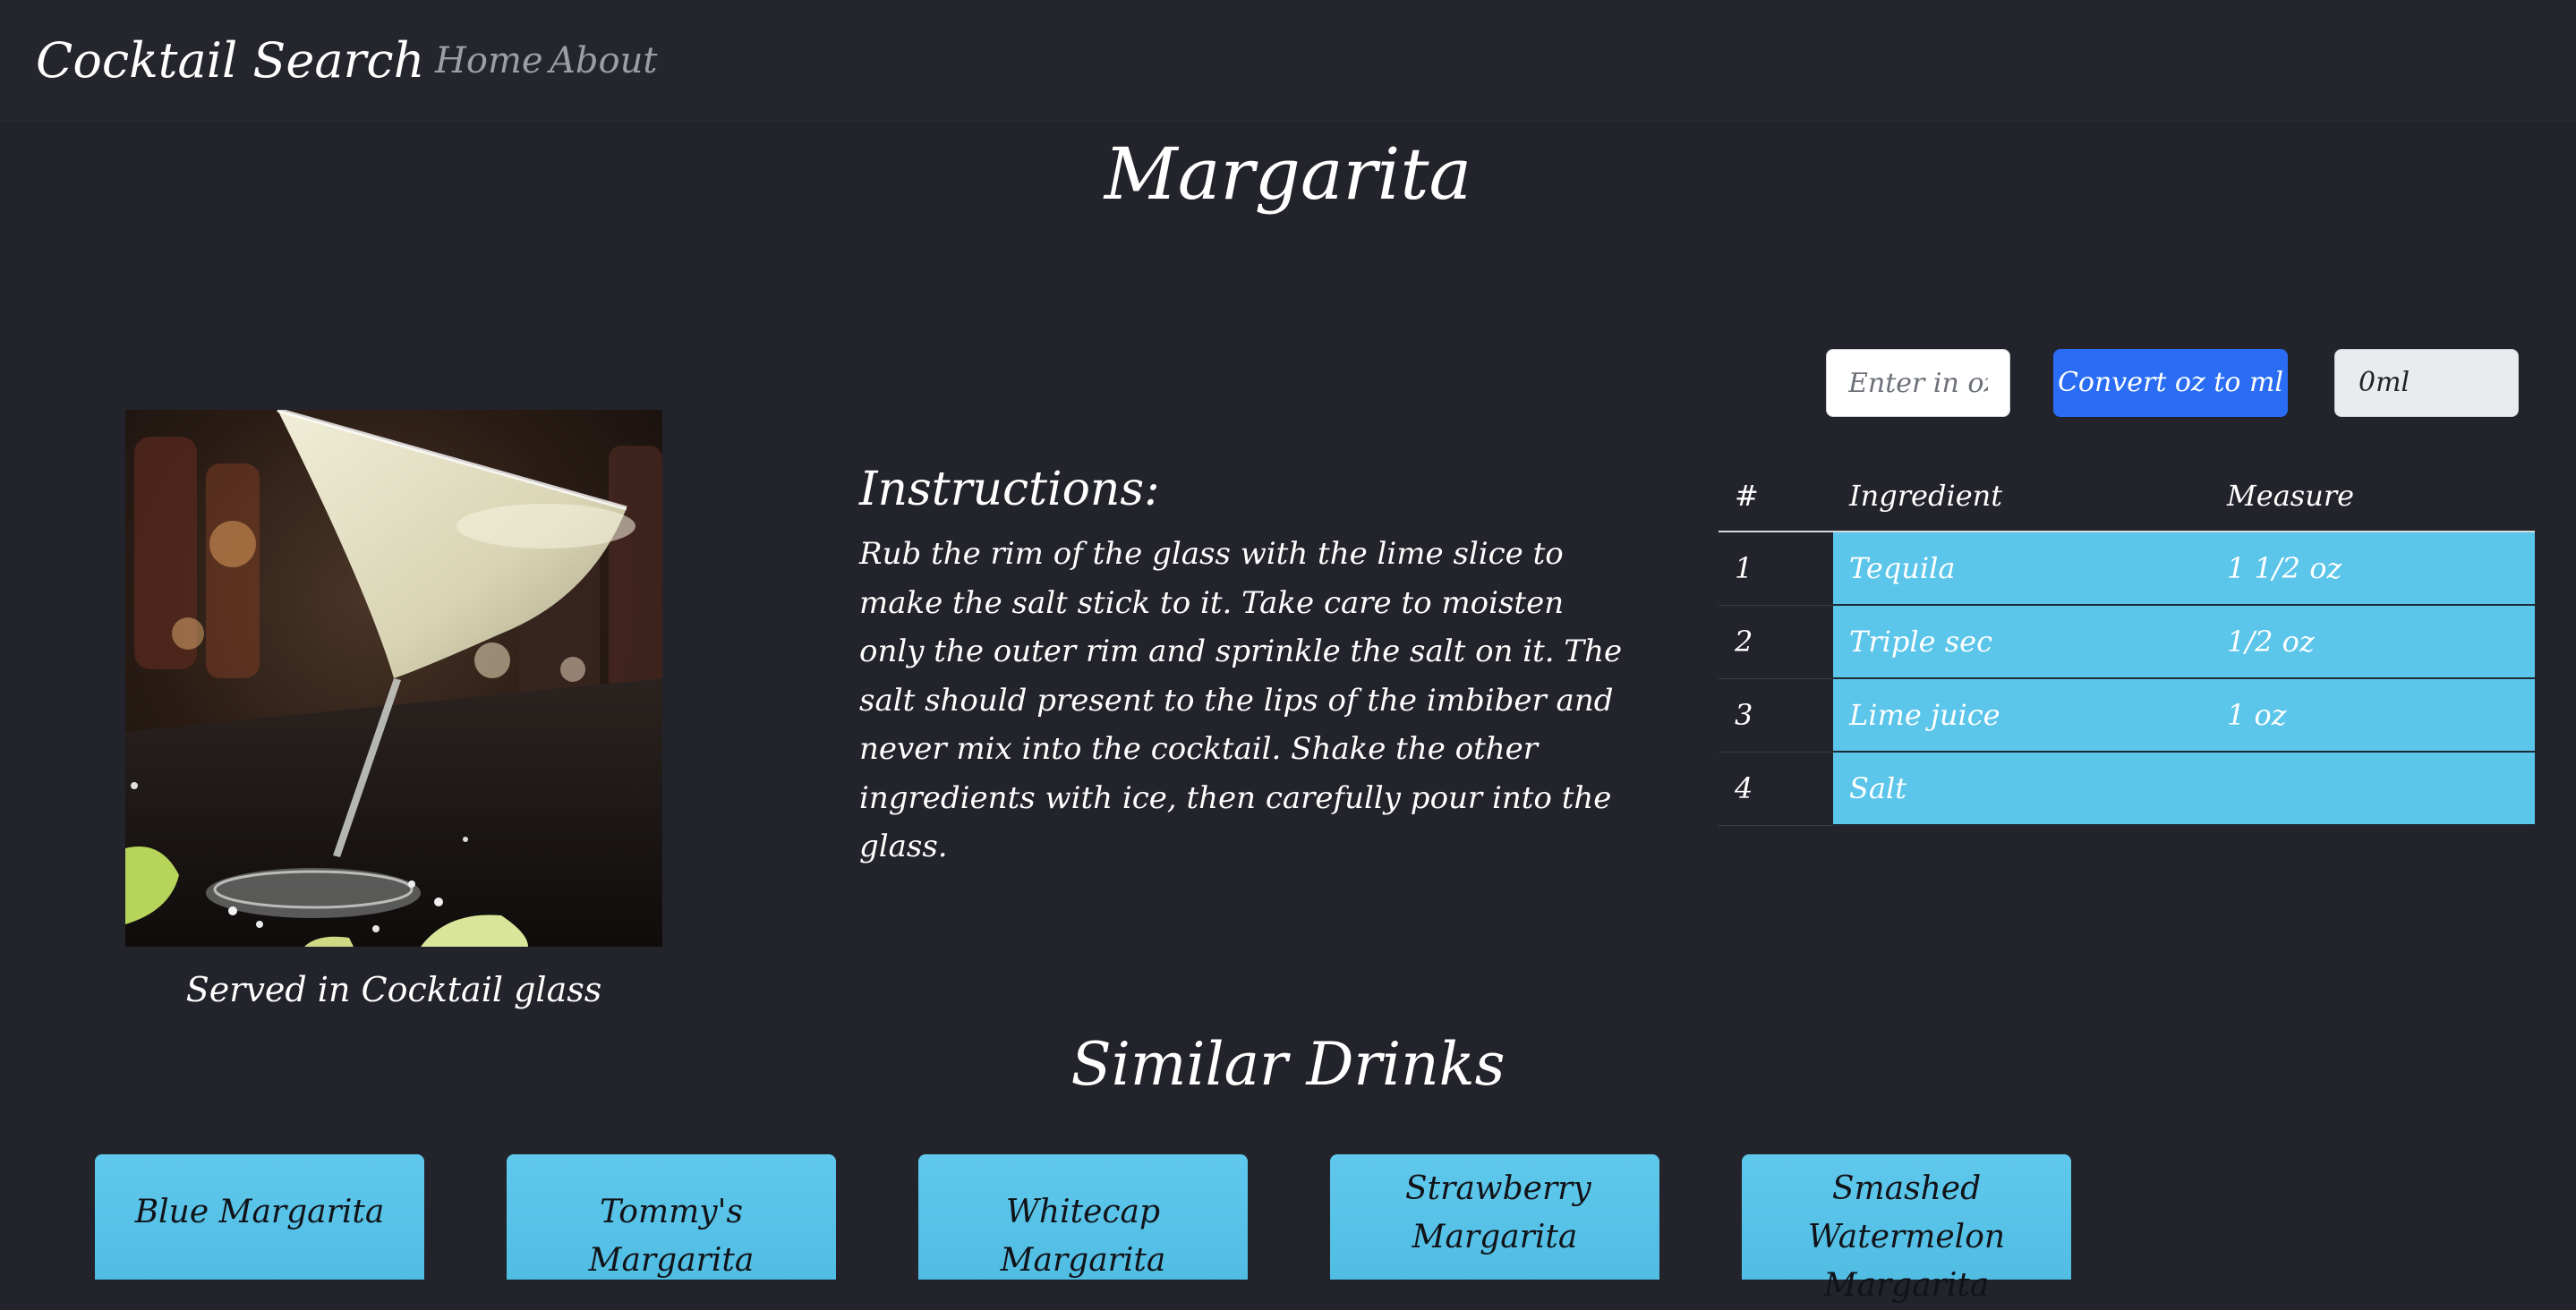 The image size is (2576, 1310). What do you see at coordinates (2170, 383) in the screenshot?
I see `convert-button: Convert oz to ml` at bounding box center [2170, 383].